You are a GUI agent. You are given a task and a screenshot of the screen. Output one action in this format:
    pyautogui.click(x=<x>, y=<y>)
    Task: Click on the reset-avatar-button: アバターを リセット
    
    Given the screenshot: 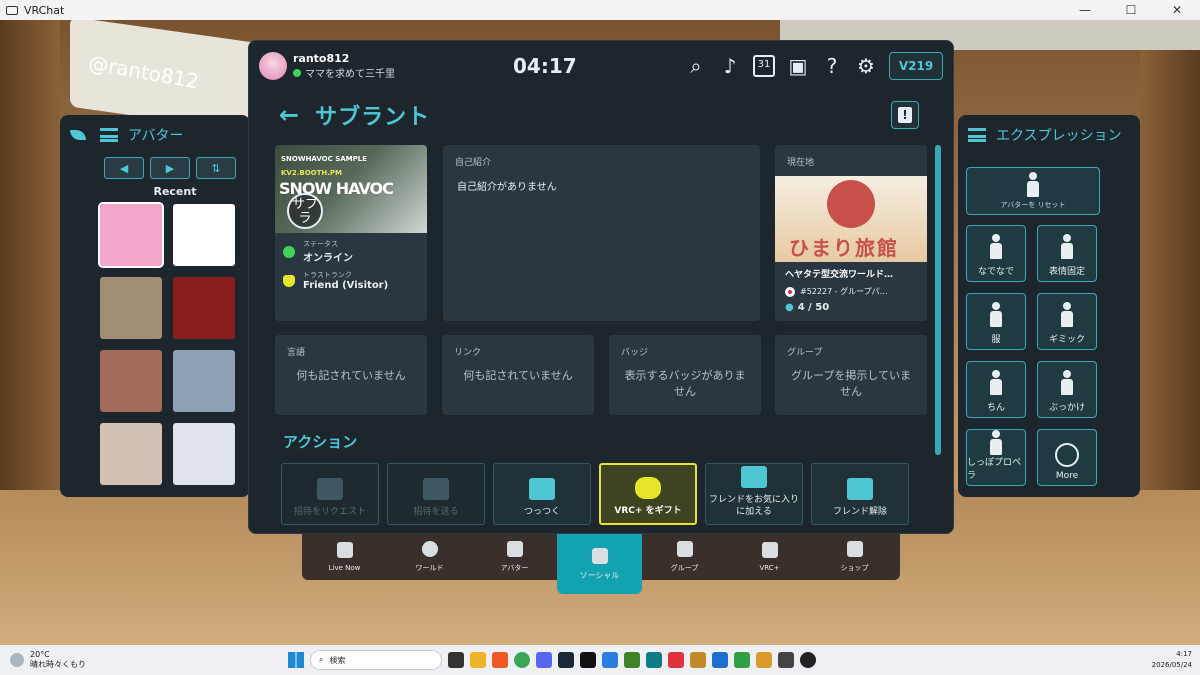 What is the action you would take?
    pyautogui.click(x=1033, y=191)
    